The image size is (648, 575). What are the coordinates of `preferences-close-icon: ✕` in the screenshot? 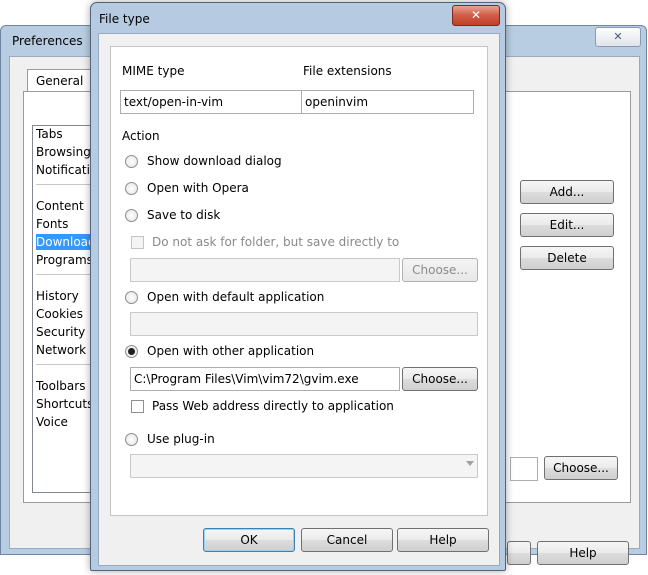 It's located at (618, 37).